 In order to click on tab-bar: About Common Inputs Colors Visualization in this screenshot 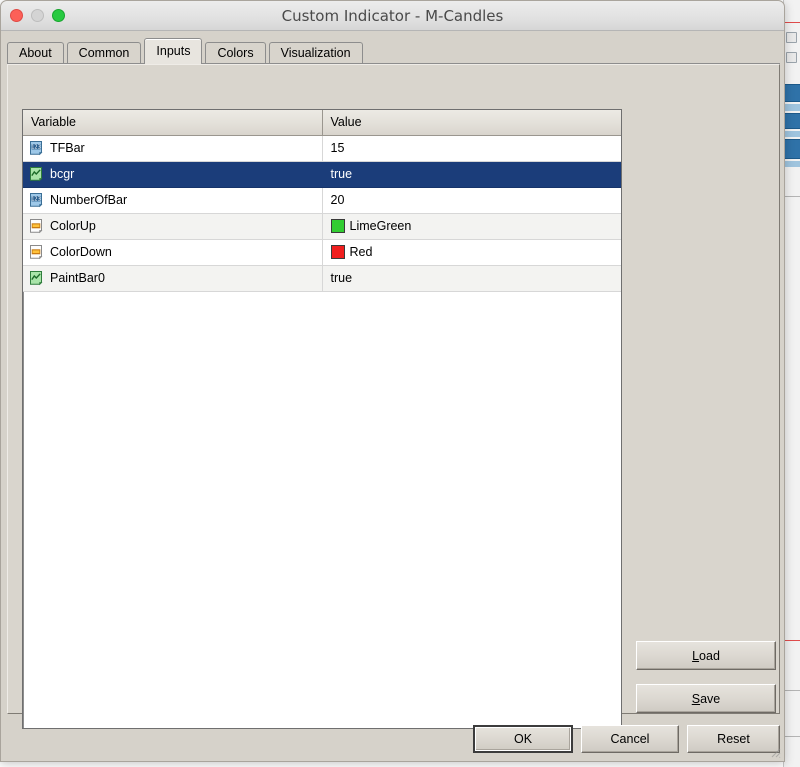, I will do `click(186, 51)`.